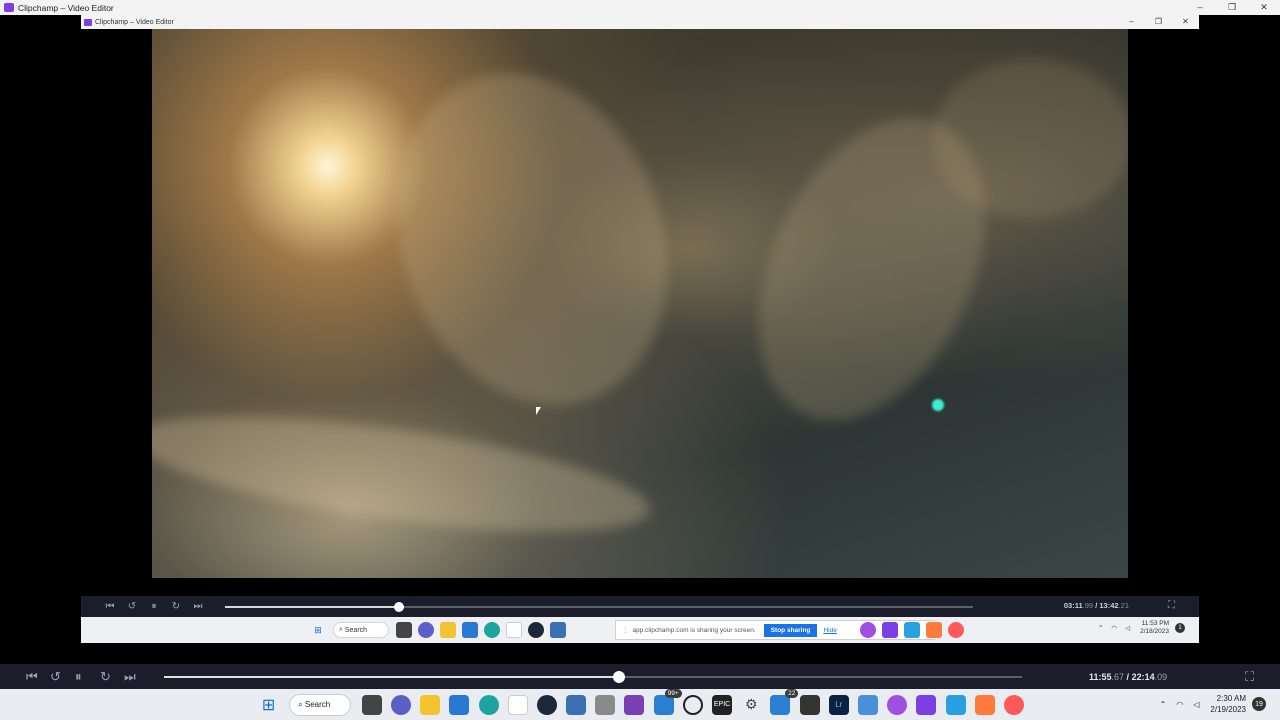 The height and width of the screenshot is (720, 1280). What do you see at coordinates (938, 405) in the screenshot?
I see `lens-flare-dot` at bounding box center [938, 405].